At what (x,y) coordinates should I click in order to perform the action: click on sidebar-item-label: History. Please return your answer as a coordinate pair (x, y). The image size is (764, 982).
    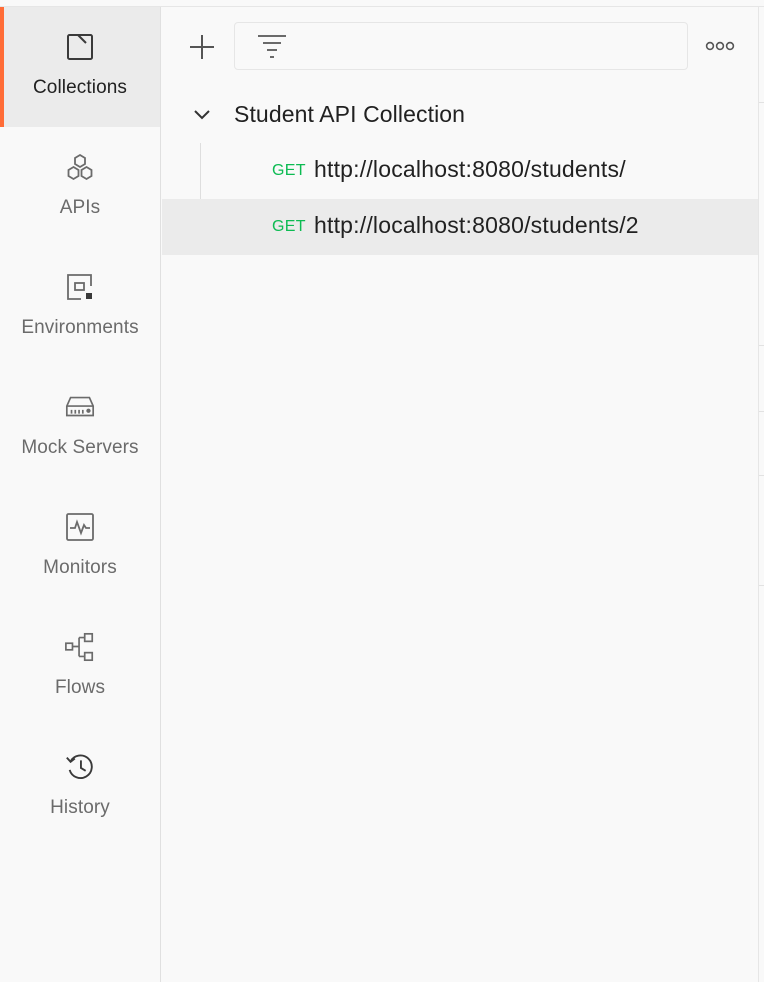
    Looking at the image, I should click on (80, 807).